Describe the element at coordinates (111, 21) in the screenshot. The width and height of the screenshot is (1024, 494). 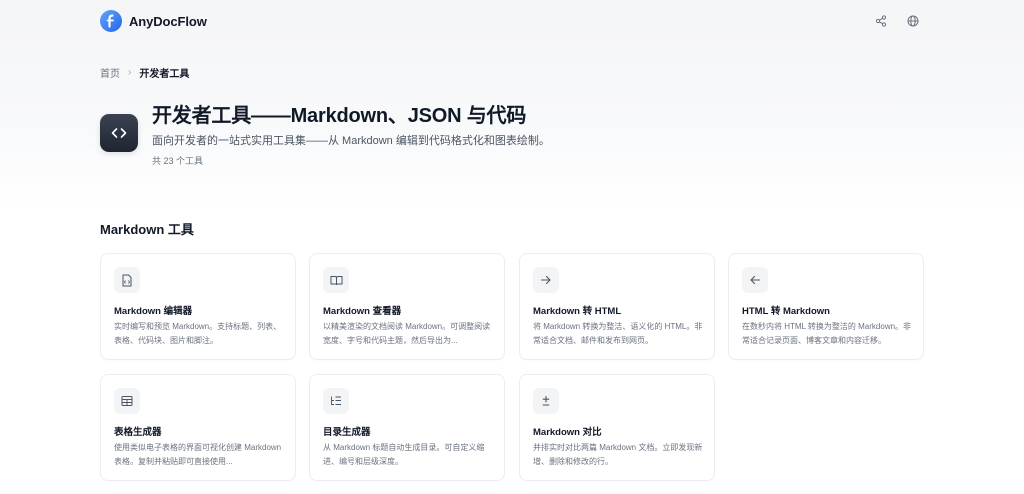
I see `brand-logo-icon` at that location.